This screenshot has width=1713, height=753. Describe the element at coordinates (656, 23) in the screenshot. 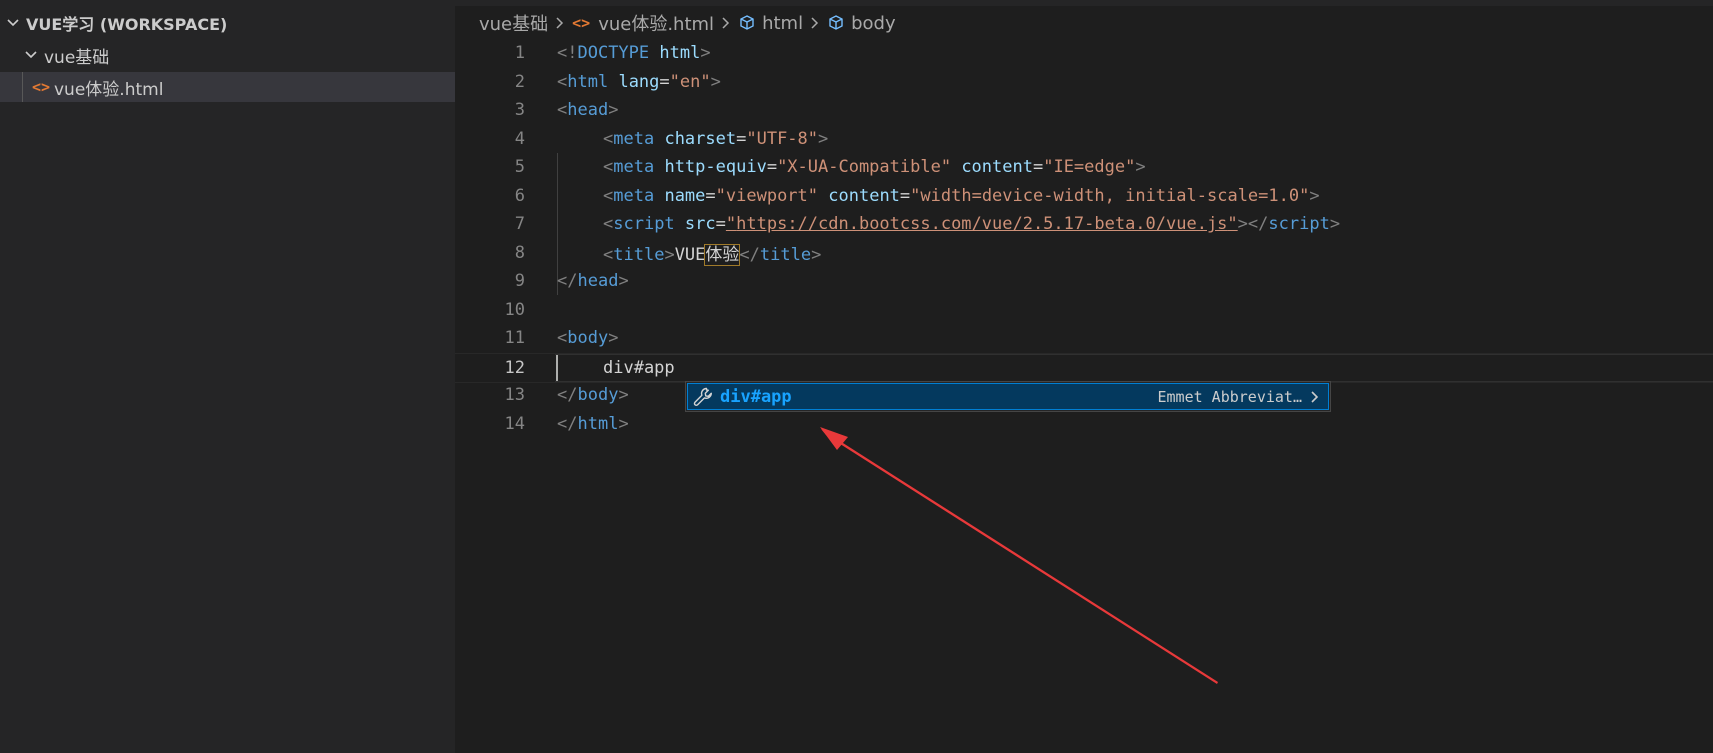

I see `breadcrumb-file: vue体验.html` at that location.